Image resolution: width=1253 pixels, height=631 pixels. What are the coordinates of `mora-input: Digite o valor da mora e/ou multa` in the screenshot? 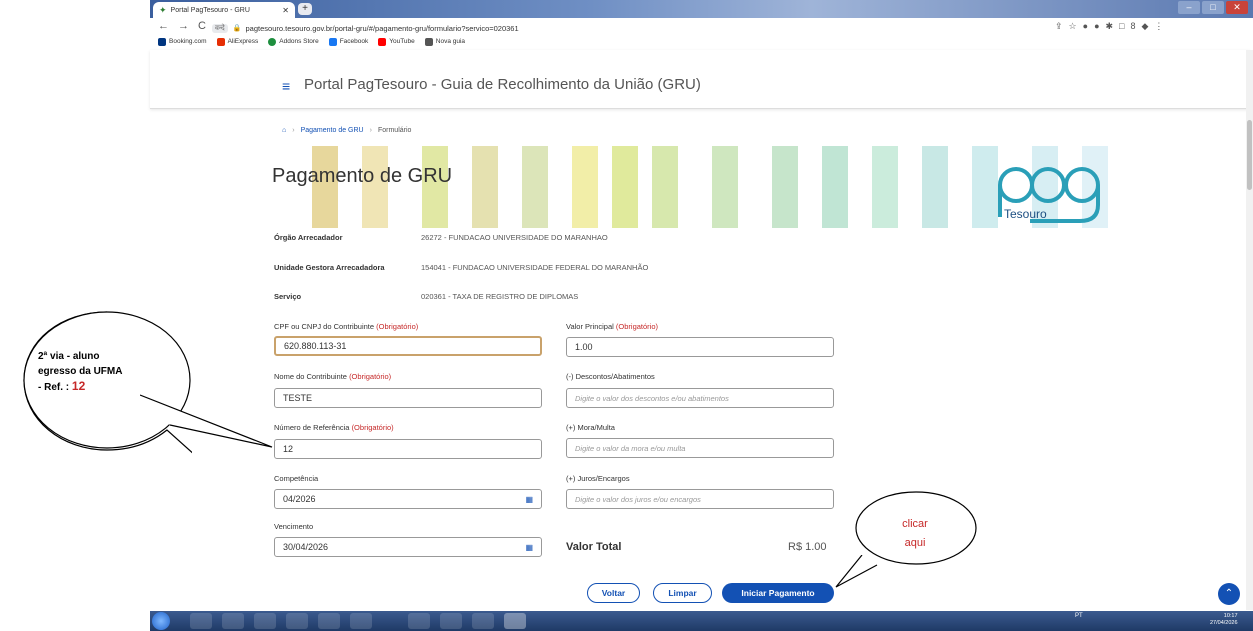 It's located at (700, 448).